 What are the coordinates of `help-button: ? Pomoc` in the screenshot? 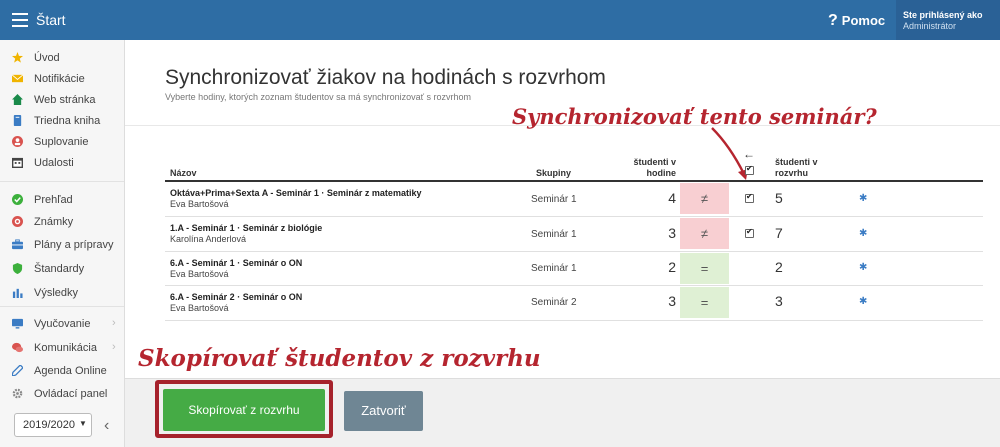 It's located at (856, 21).